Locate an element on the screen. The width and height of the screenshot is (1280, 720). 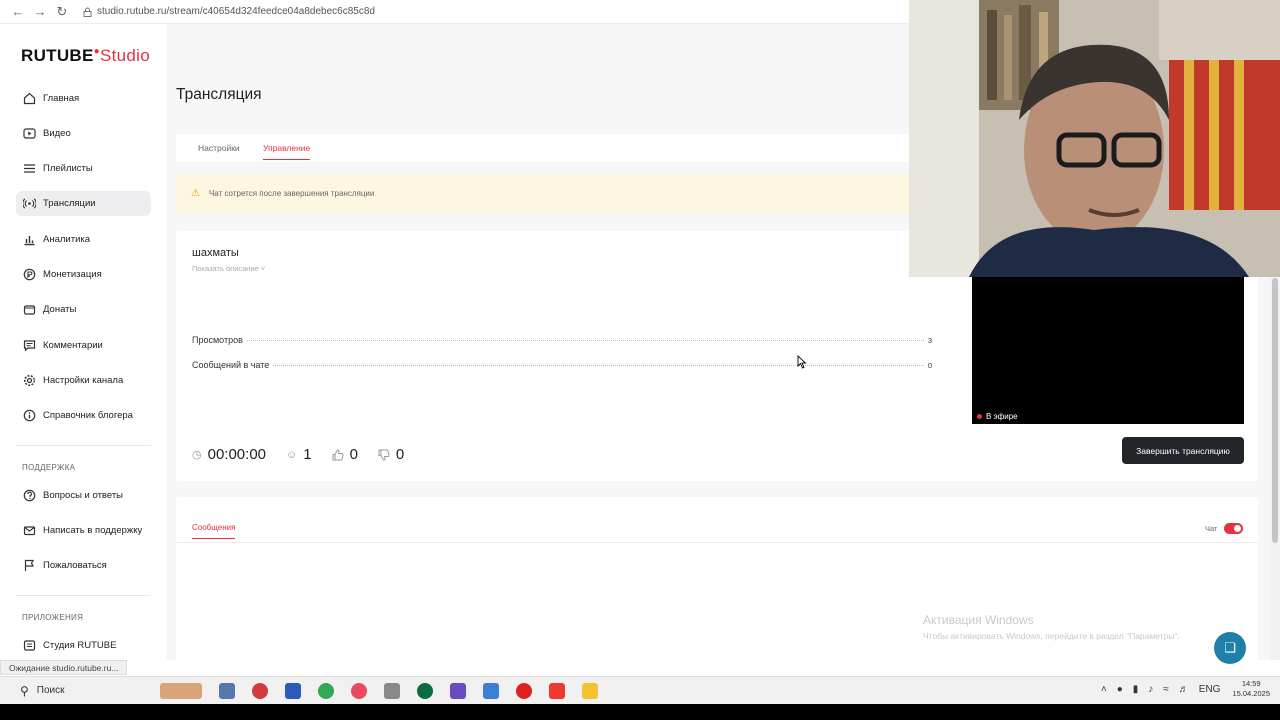
dotted-leader is located at coordinates (585, 340).